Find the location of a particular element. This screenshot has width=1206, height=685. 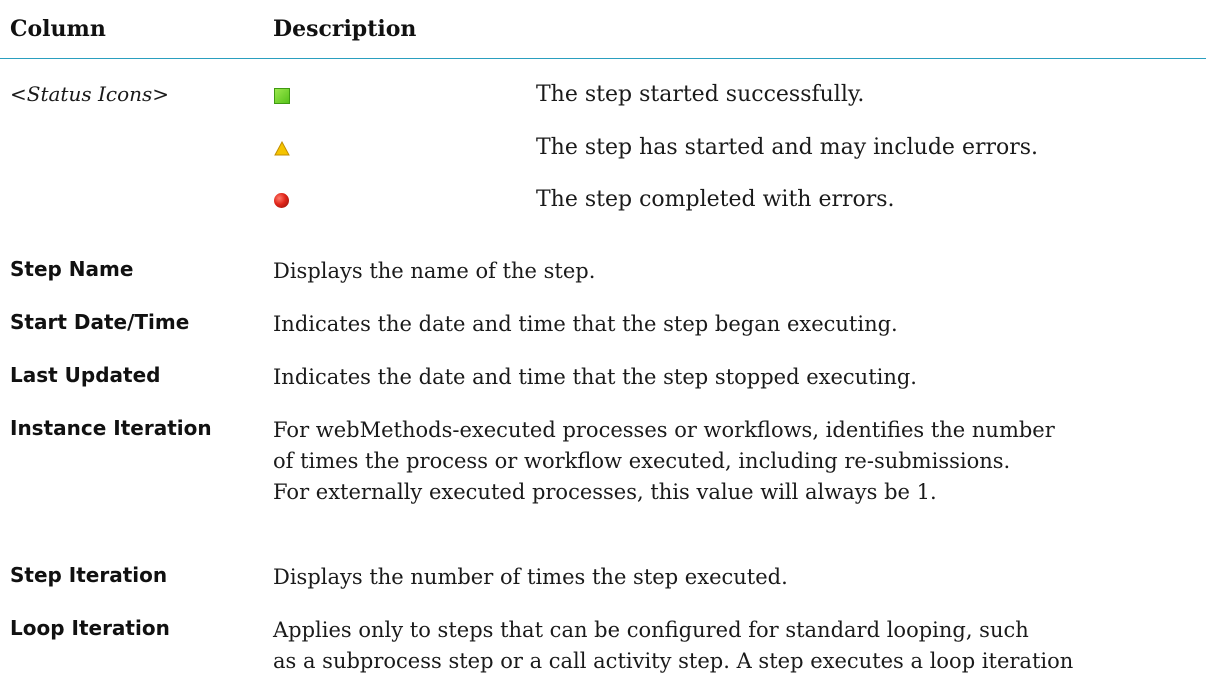

yellow-triangle-icon is located at coordinates (282, 148).